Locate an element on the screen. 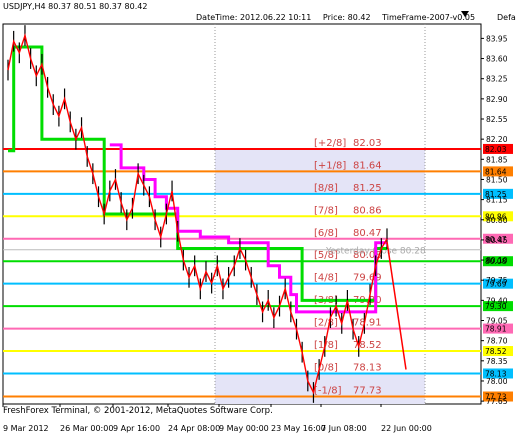  axis-tick-label-8: 81.15 is located at coordinates (497, 200).